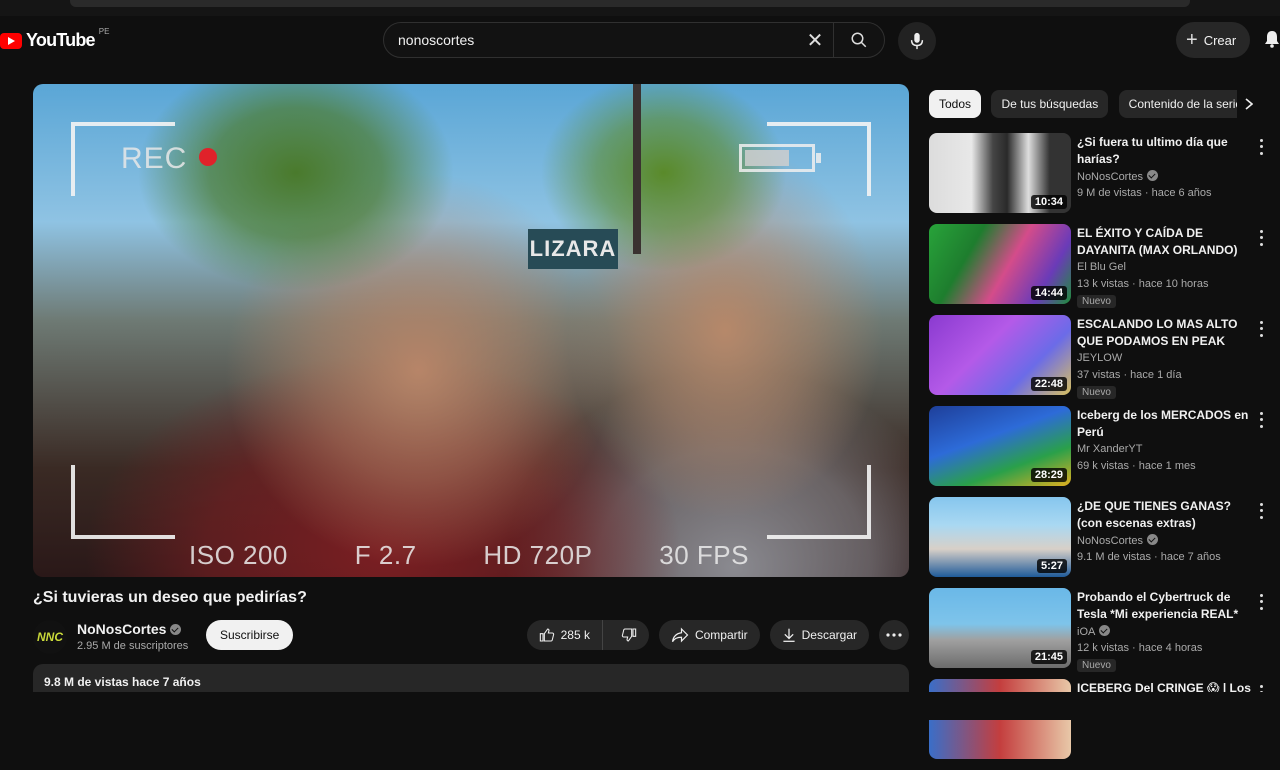 This screenshot has width=1280, height=770. Describe the element at coordinates (1000, 355) in the screenshot. I see `video-thumbnail: 22:48` at that location.